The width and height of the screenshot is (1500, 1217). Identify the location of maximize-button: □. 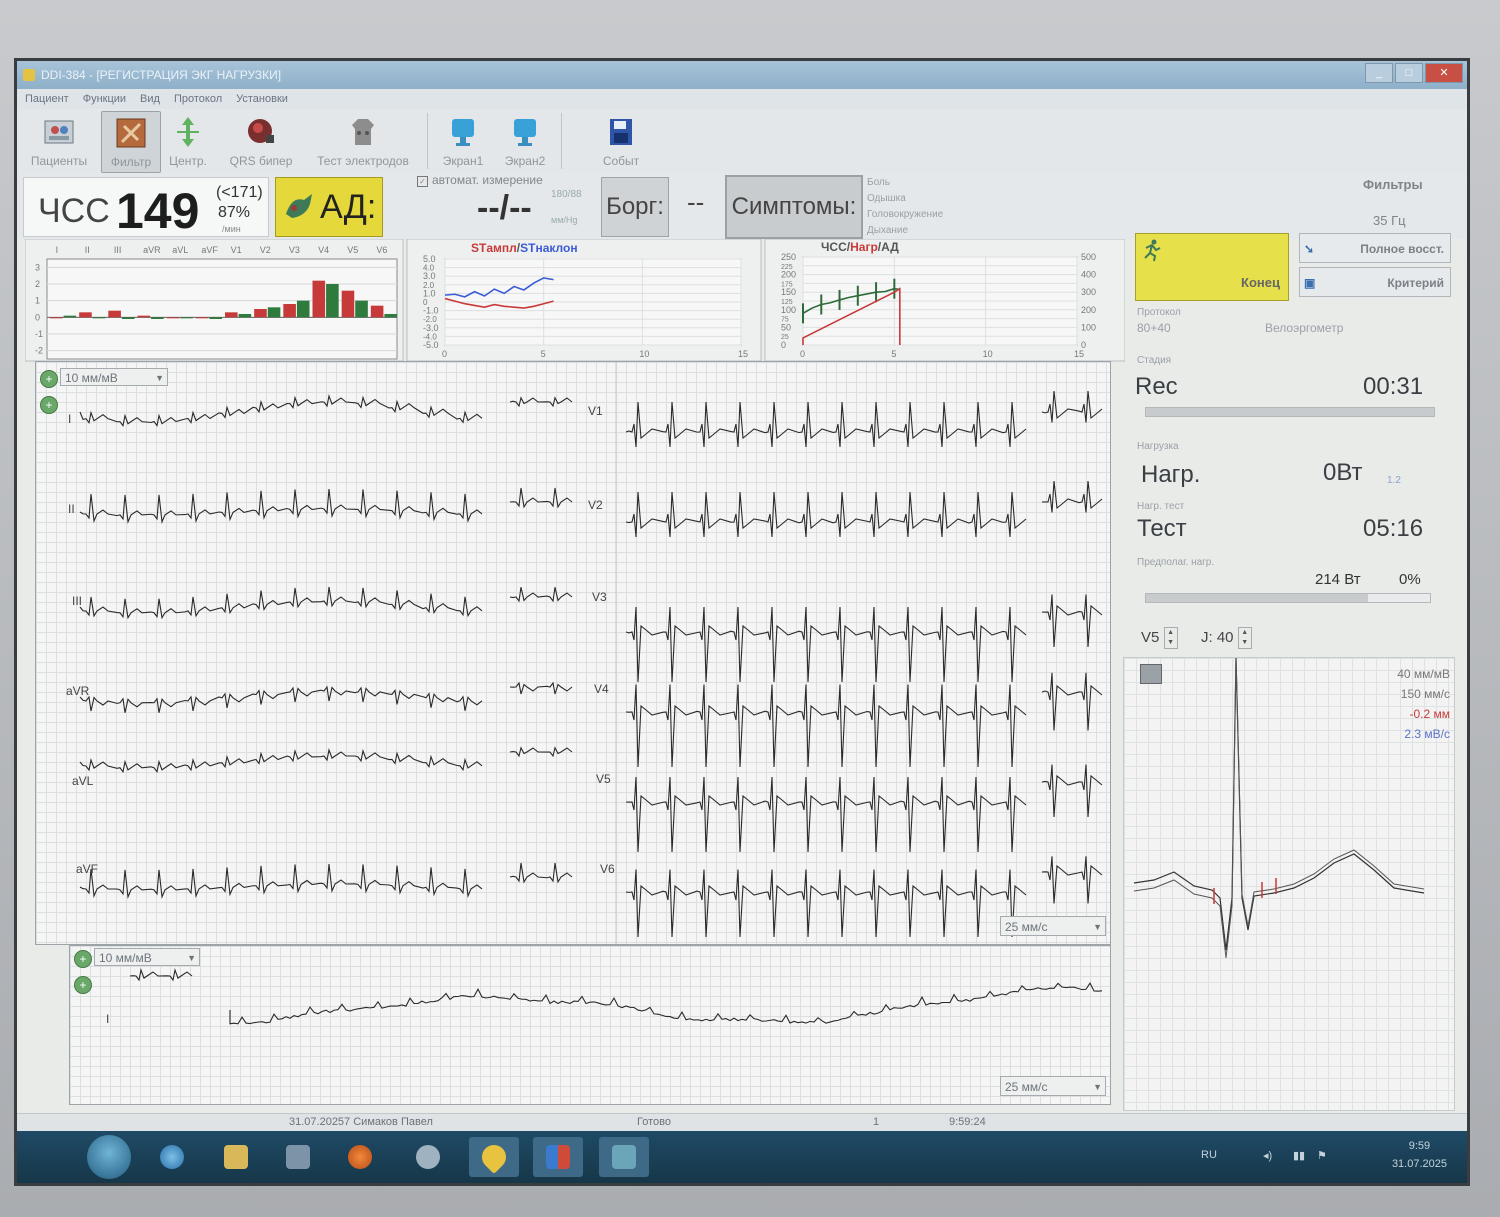
(1409, 73).